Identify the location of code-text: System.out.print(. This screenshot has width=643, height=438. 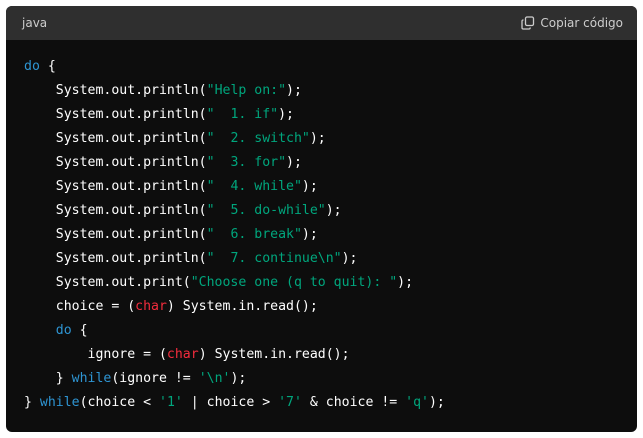
(107, 282).